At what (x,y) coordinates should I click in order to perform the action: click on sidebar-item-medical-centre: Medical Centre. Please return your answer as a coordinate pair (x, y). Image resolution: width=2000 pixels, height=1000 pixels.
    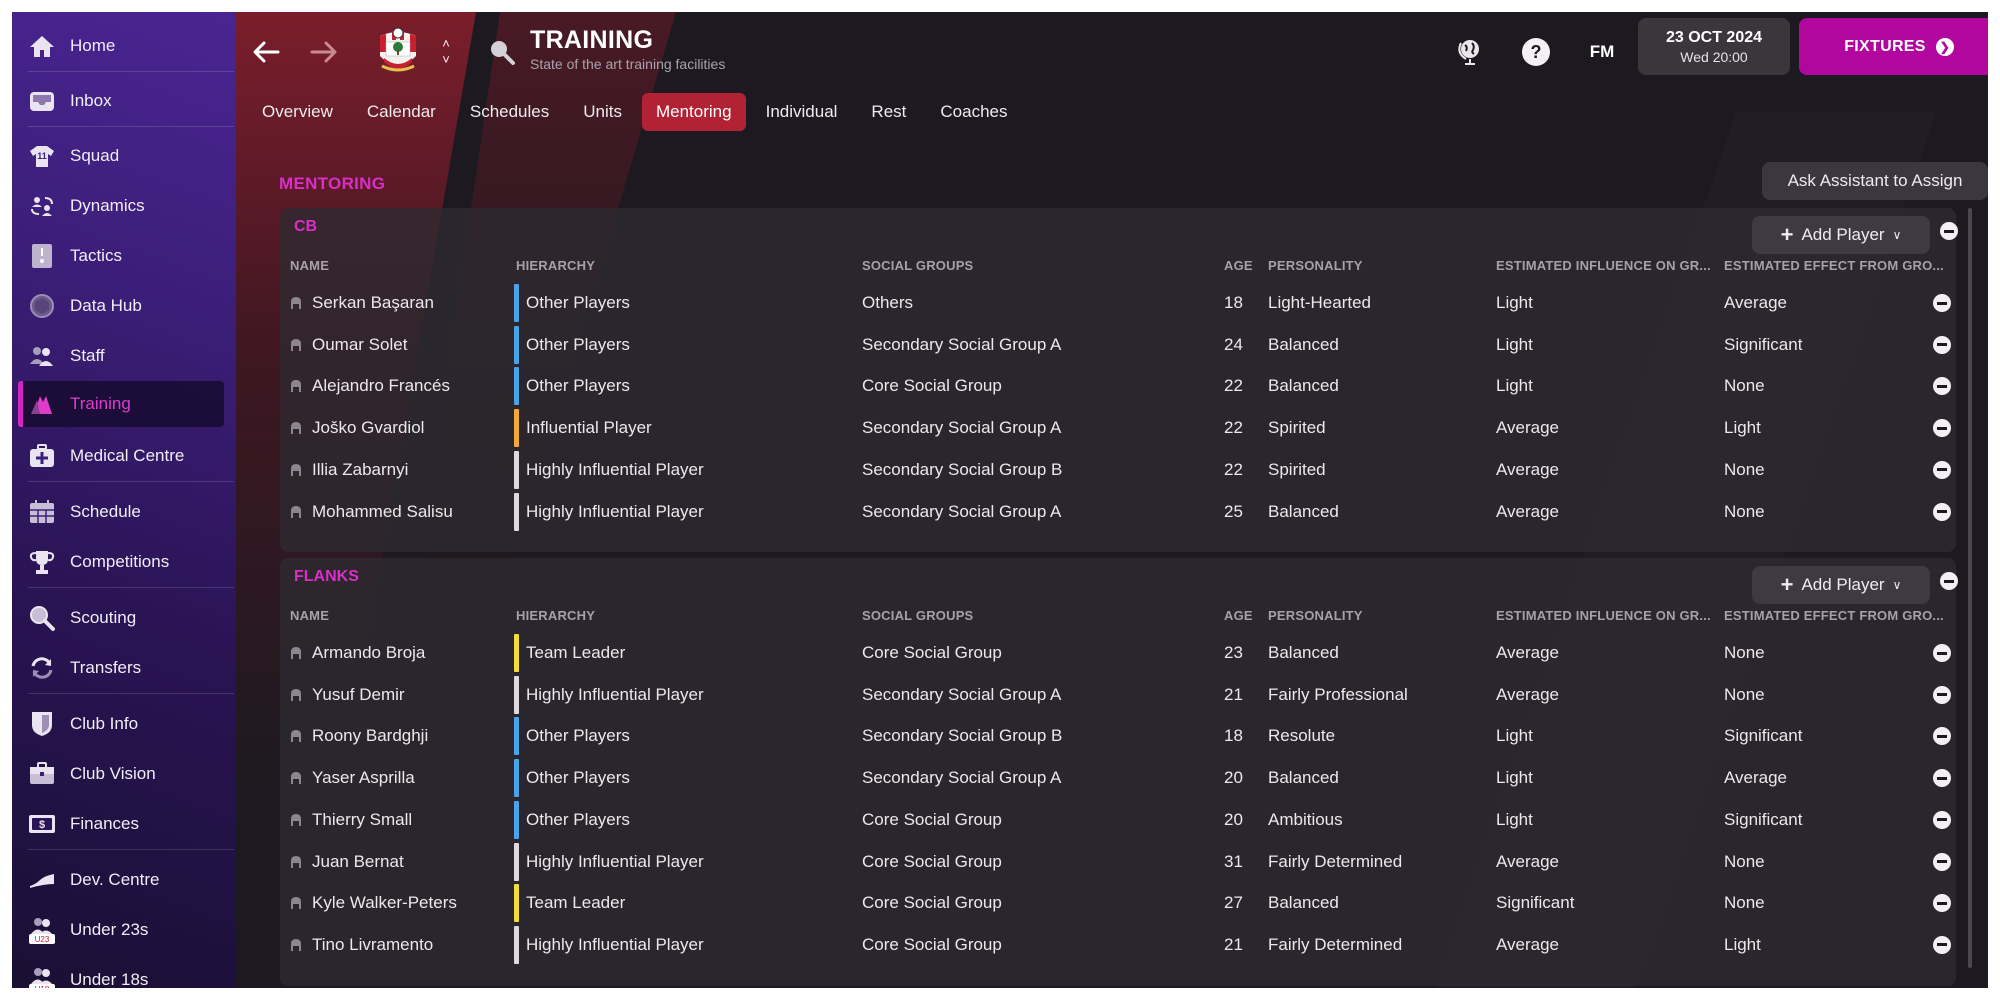
    Looking at the image, I should click on (124, 456).